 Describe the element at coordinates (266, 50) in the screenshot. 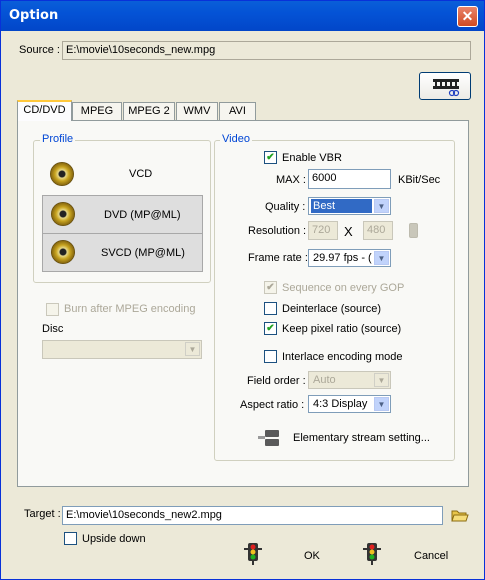

I see `source-path-field: E:\movie\10seconds_new.mpg` at that location.